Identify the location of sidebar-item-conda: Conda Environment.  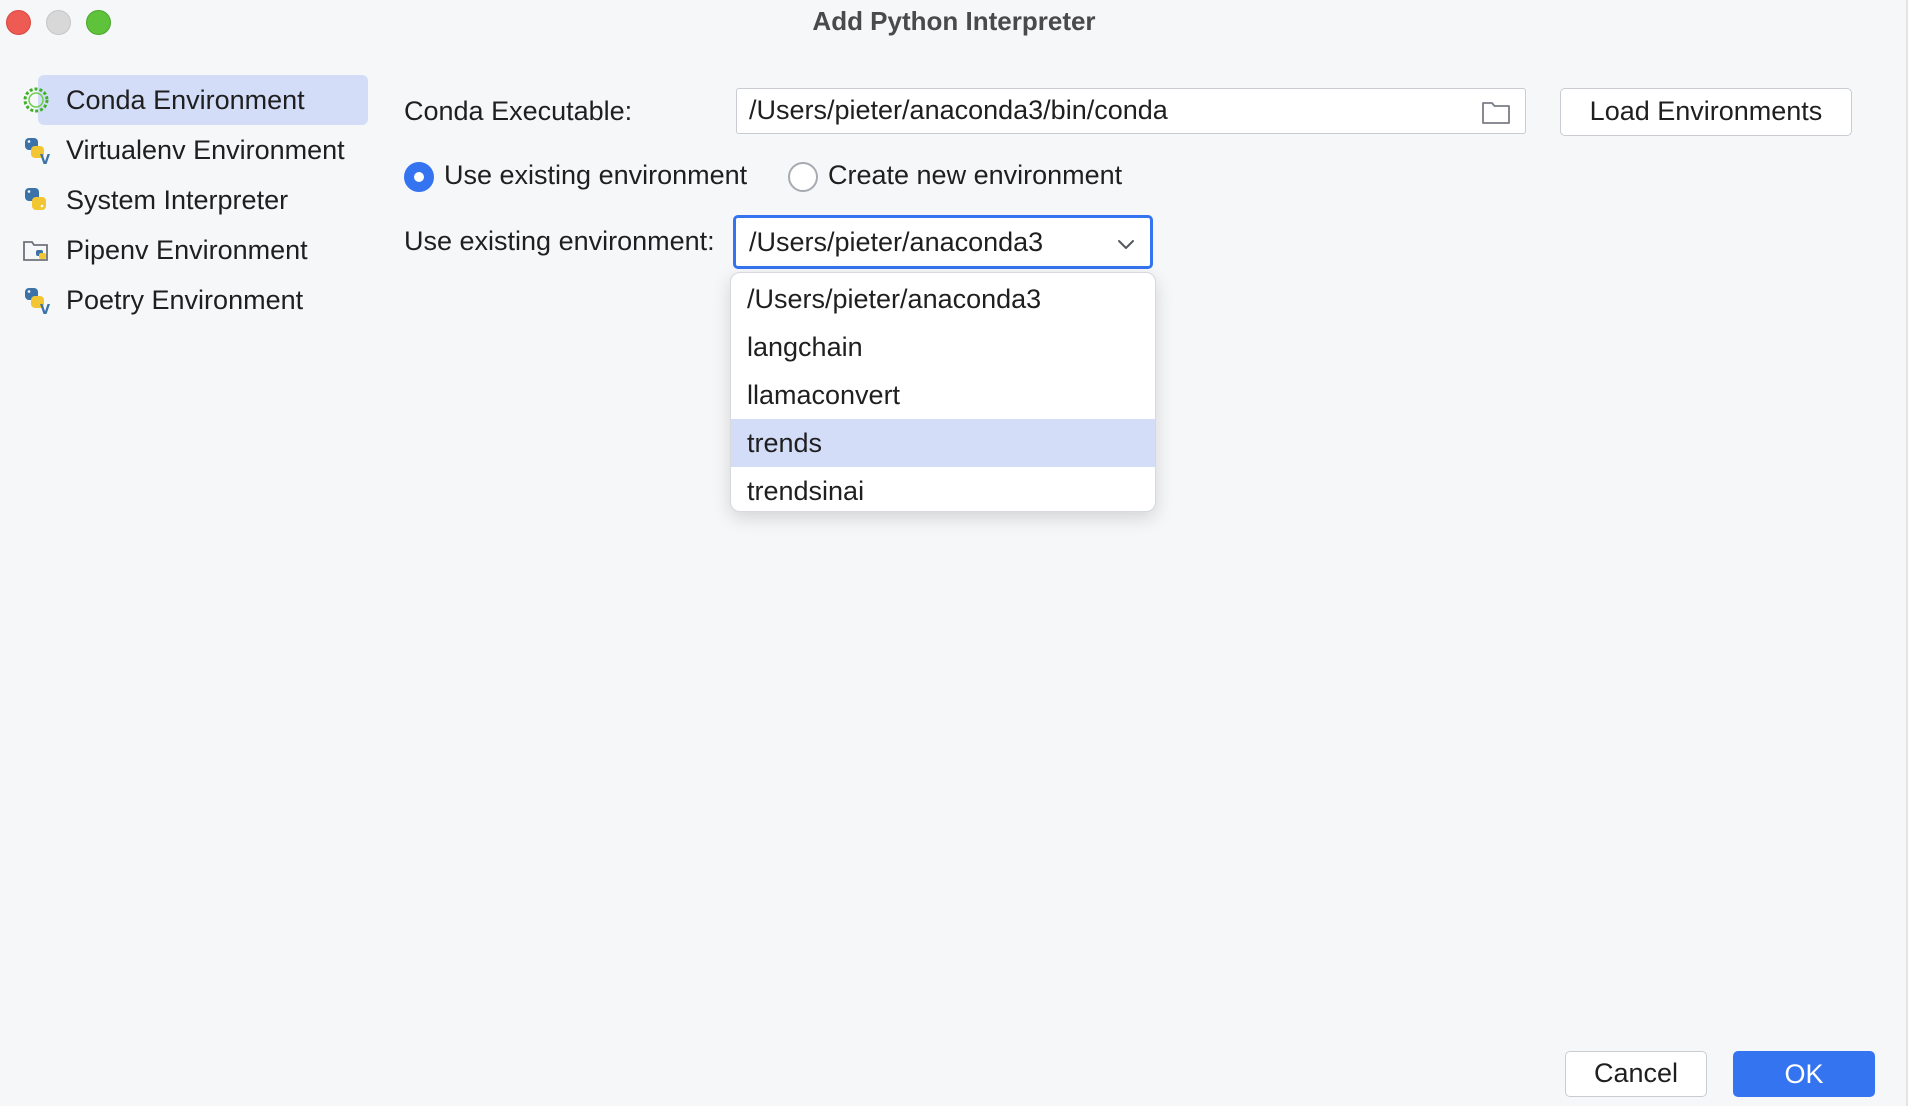
(194, 100).